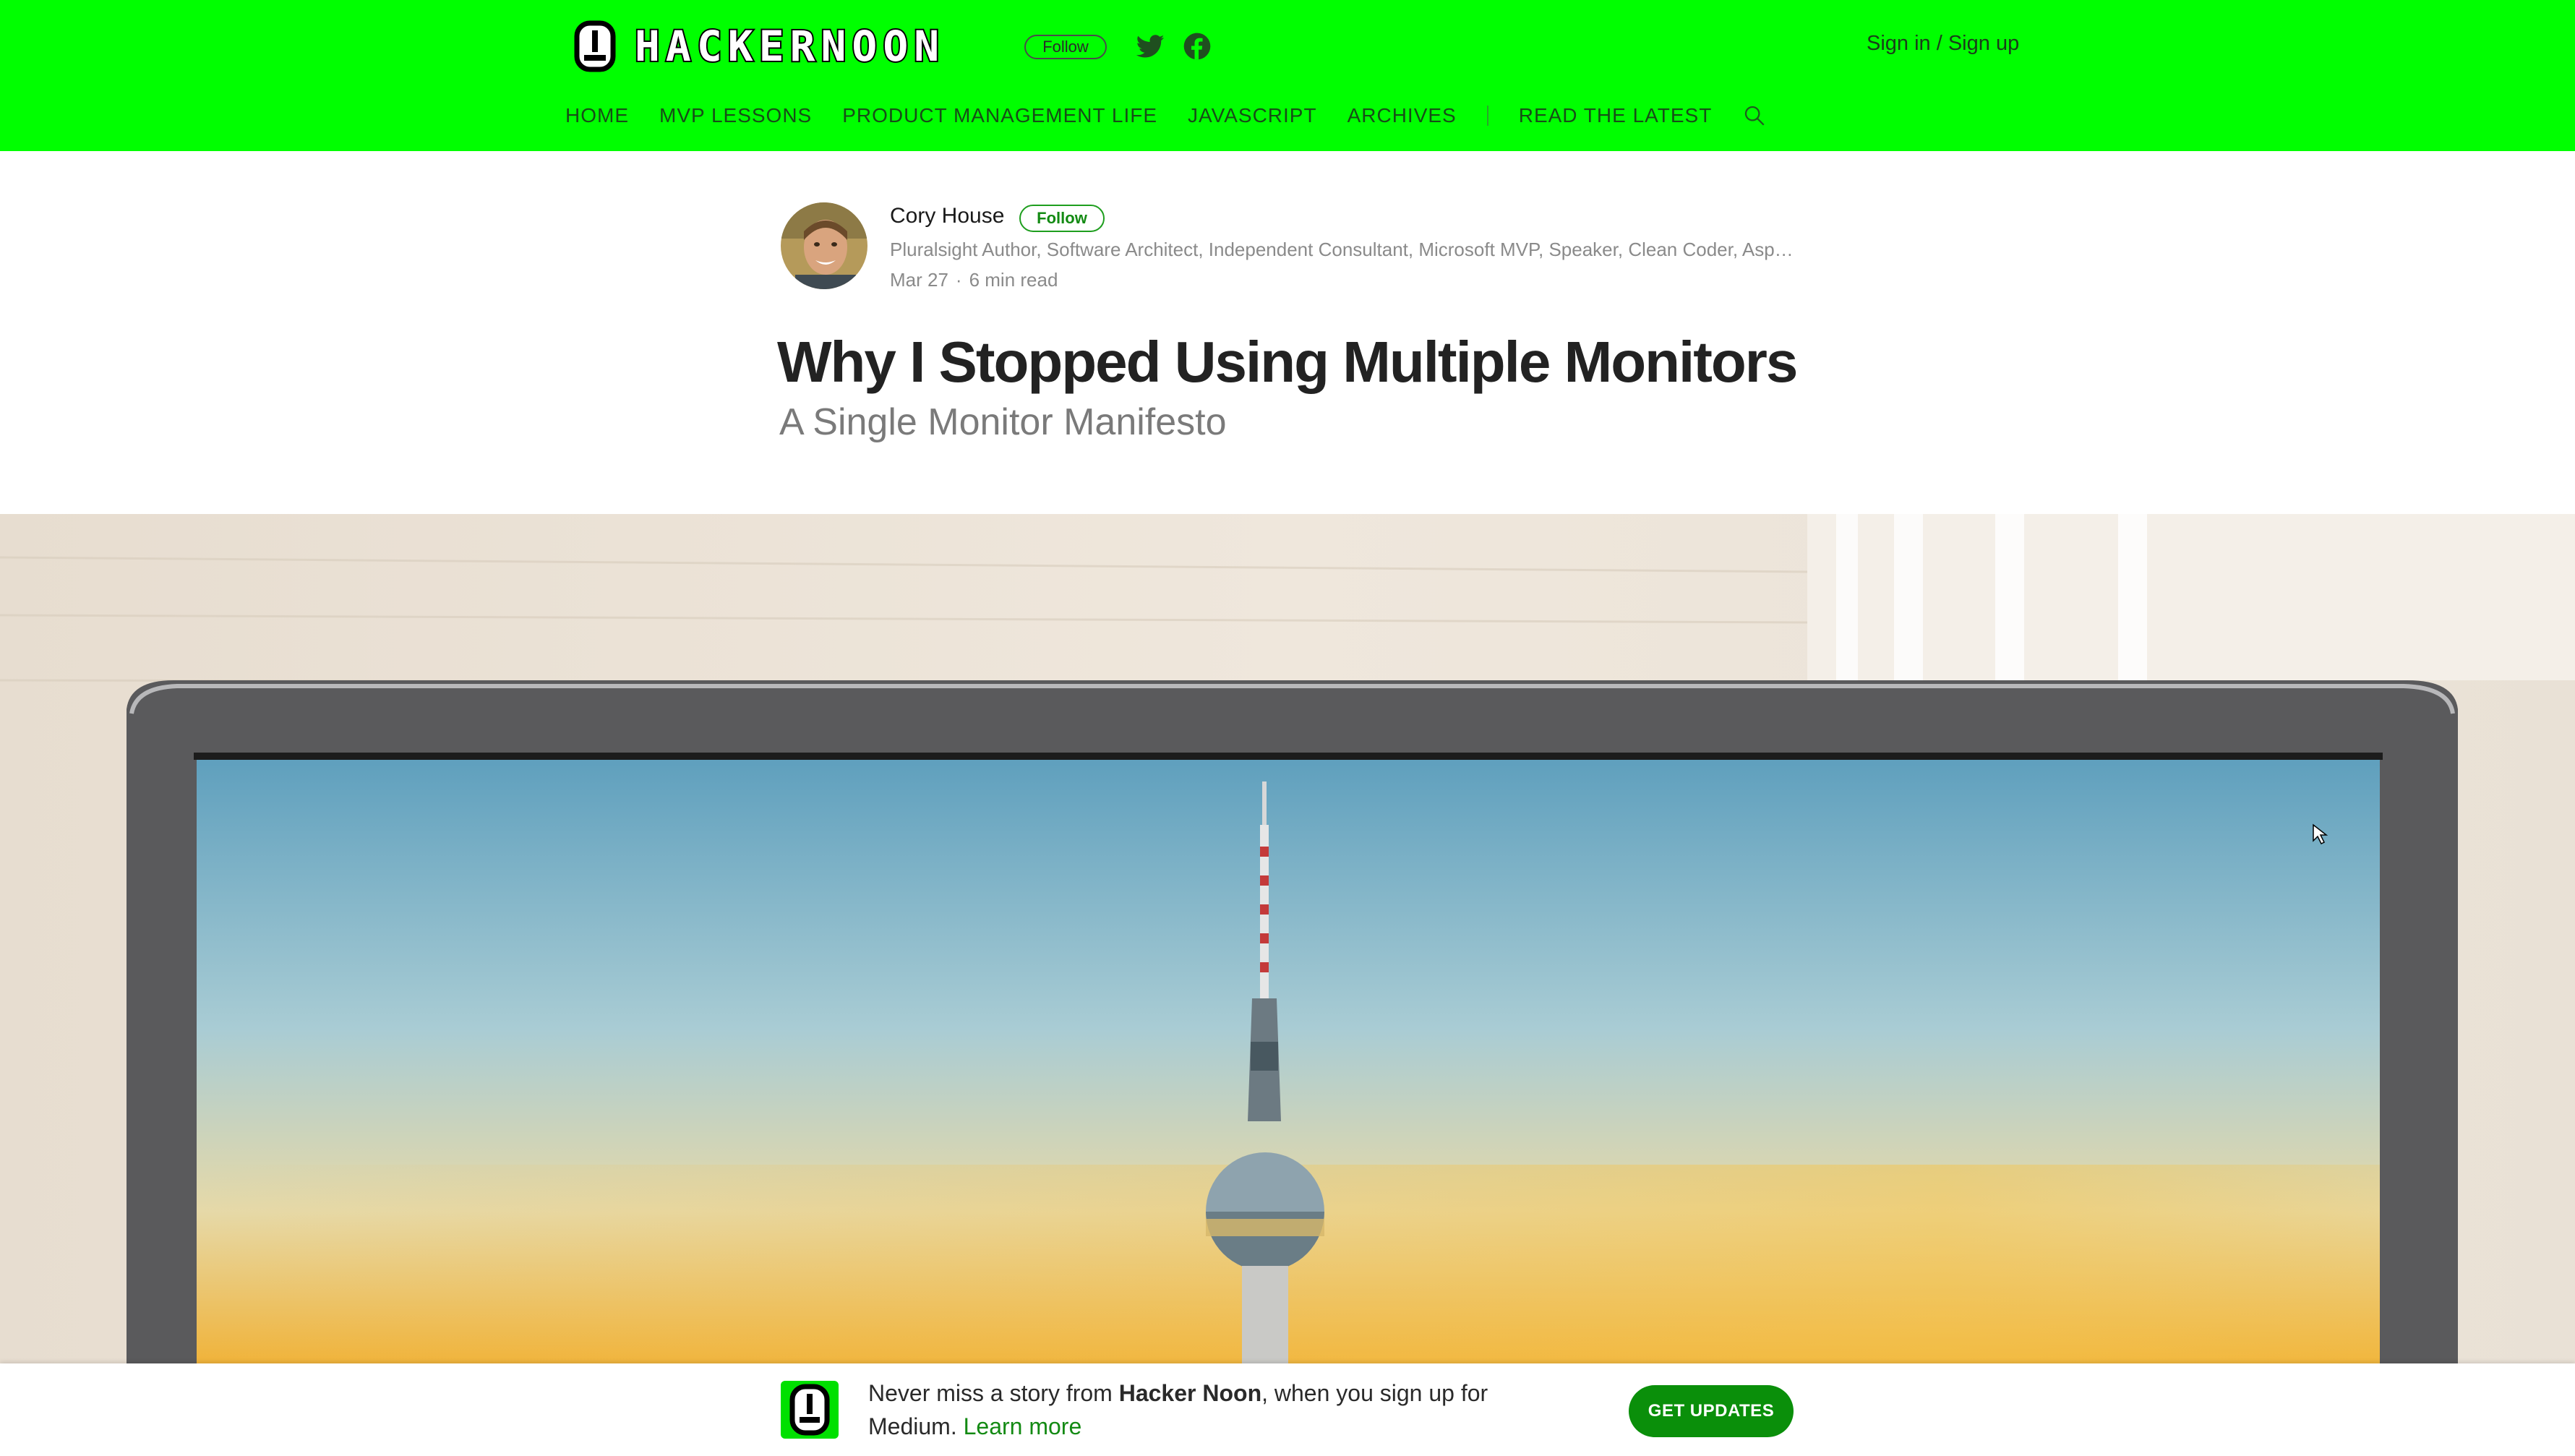 The height and width of the screenshot is (1456, 2575). Describe the element at coordinates (1065, 47) in the screenshot. I see `publication-follow-button: Follow` at that location.